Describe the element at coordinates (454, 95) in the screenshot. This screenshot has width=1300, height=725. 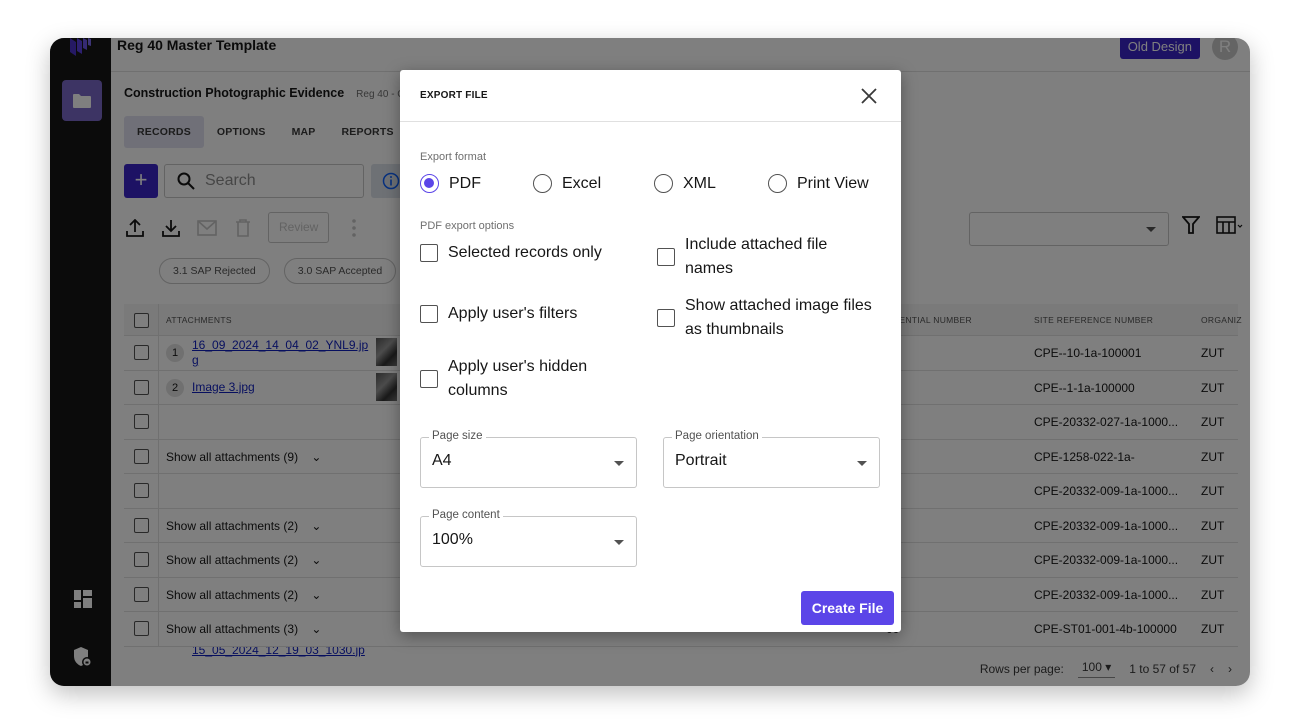
I see `dialog-title: EXPORT FILE` at that location.